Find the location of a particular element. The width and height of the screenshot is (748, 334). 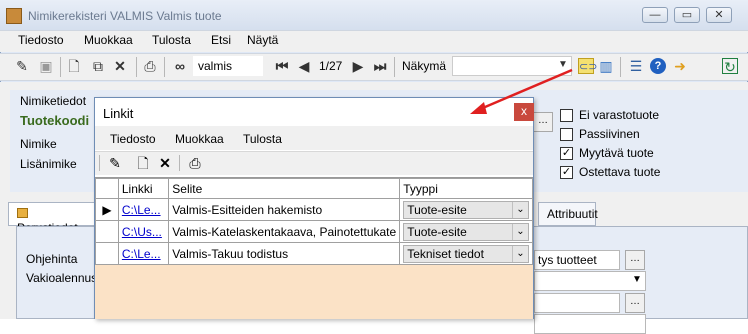

no-stock-label: Ei varastotuote is located at coordinates (619, 115).